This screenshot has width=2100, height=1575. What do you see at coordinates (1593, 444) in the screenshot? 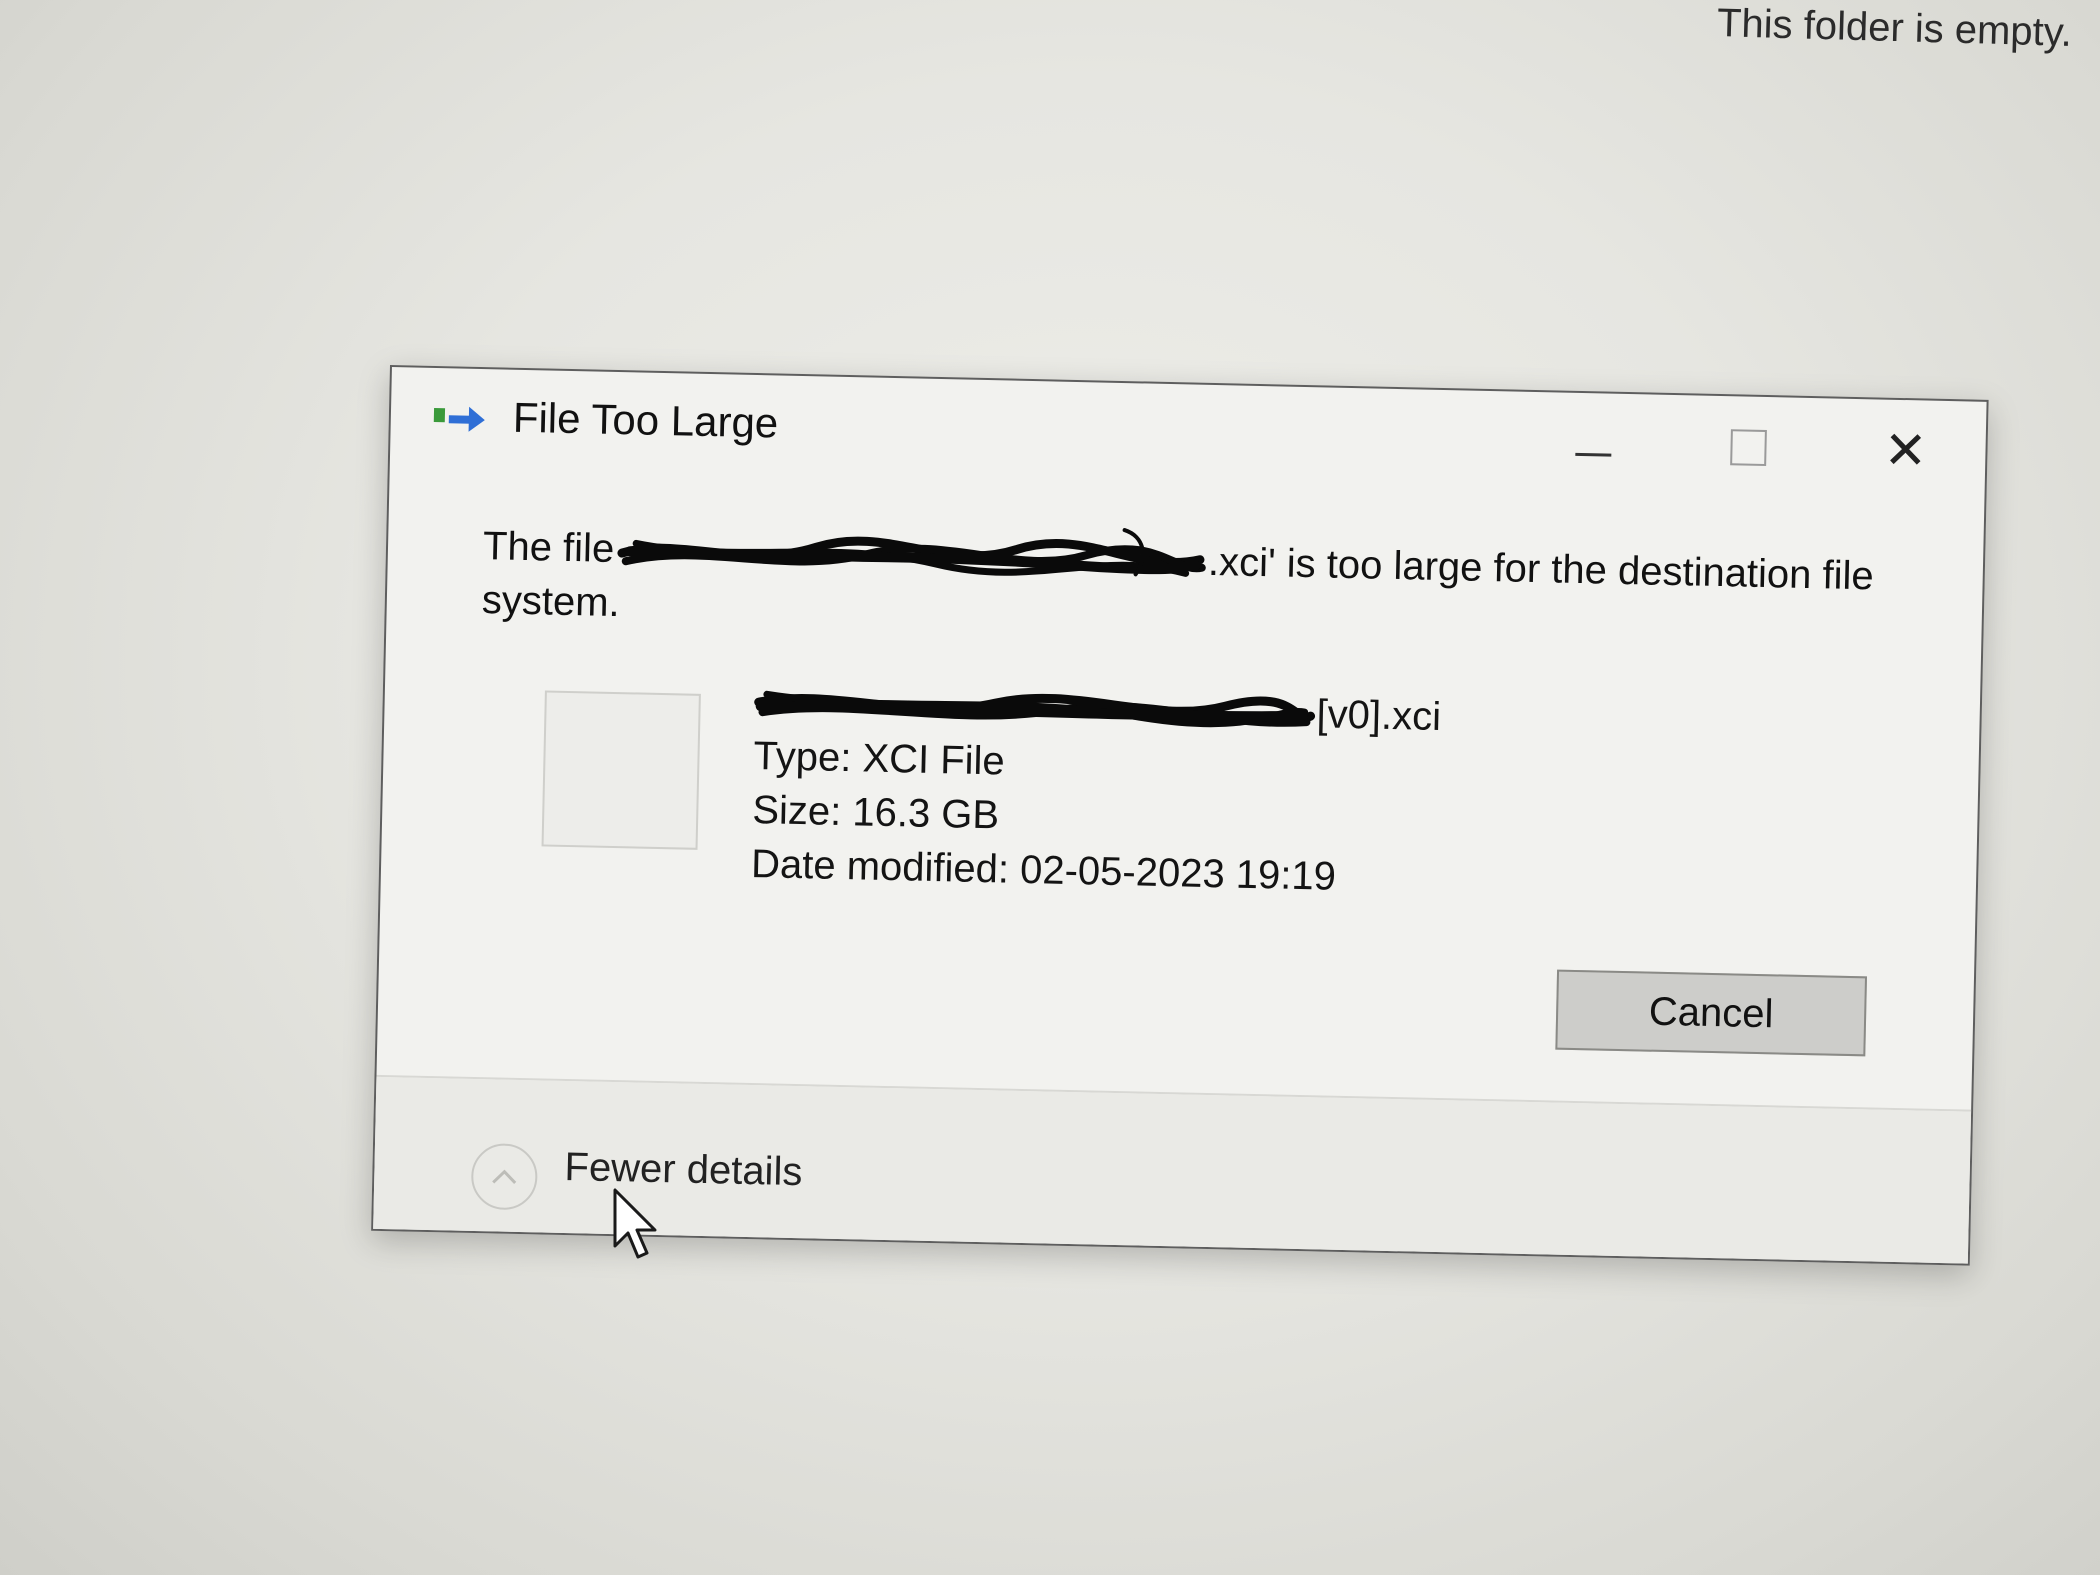
I see `minimize-button` at bounding box center [1593, 444].